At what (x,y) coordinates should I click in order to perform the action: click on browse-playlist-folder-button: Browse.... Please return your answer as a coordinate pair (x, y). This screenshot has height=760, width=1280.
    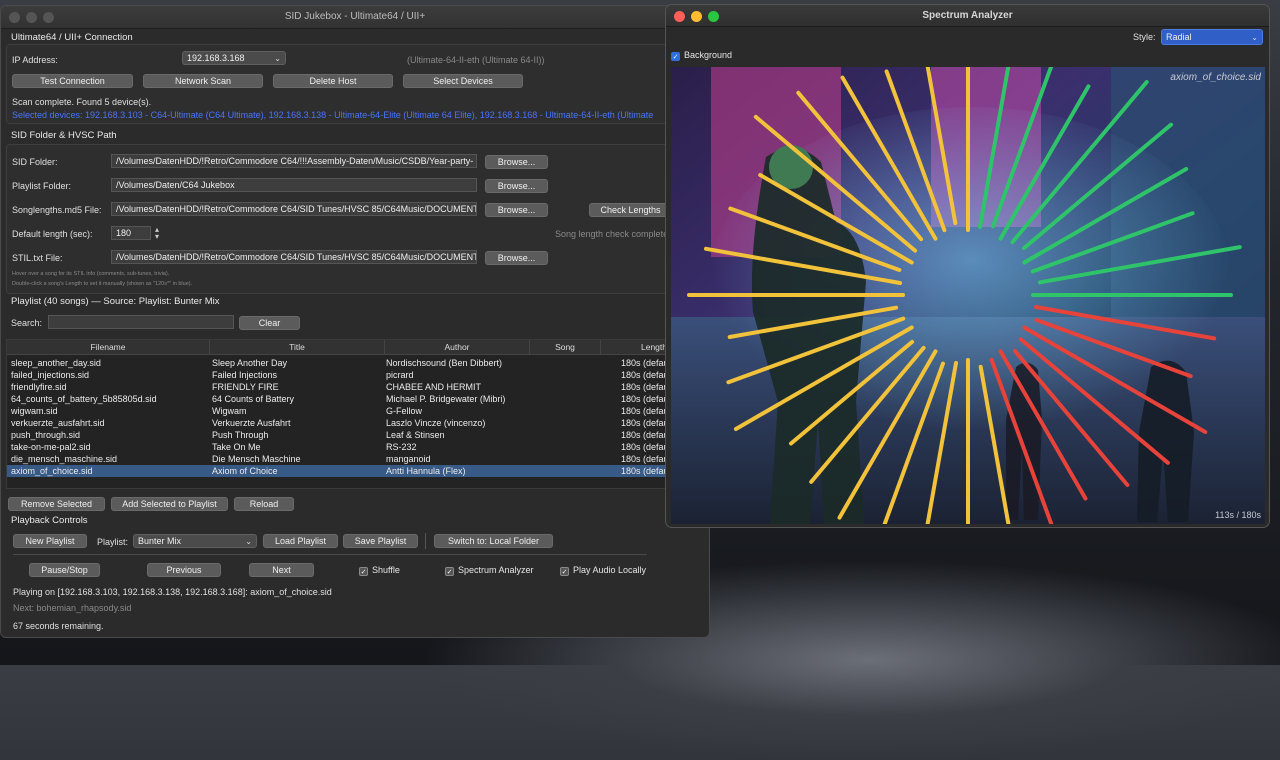
    Looking at the image, I should click on (516, 186).